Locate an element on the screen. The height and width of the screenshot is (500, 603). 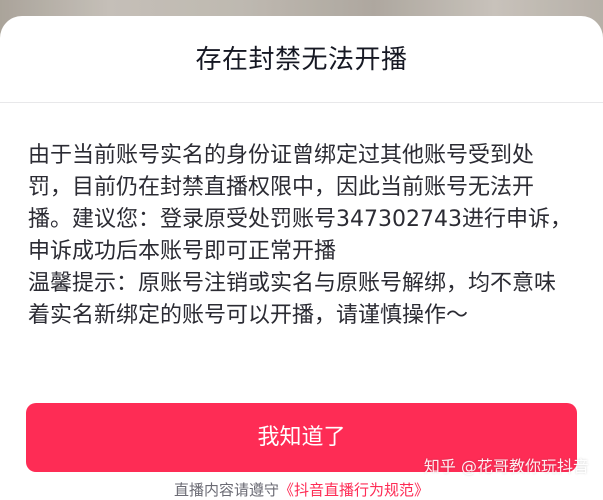
message-line: 播。建议您：登录原受处罚账号347302743进行申诉， is located at coordinates (300, 219).